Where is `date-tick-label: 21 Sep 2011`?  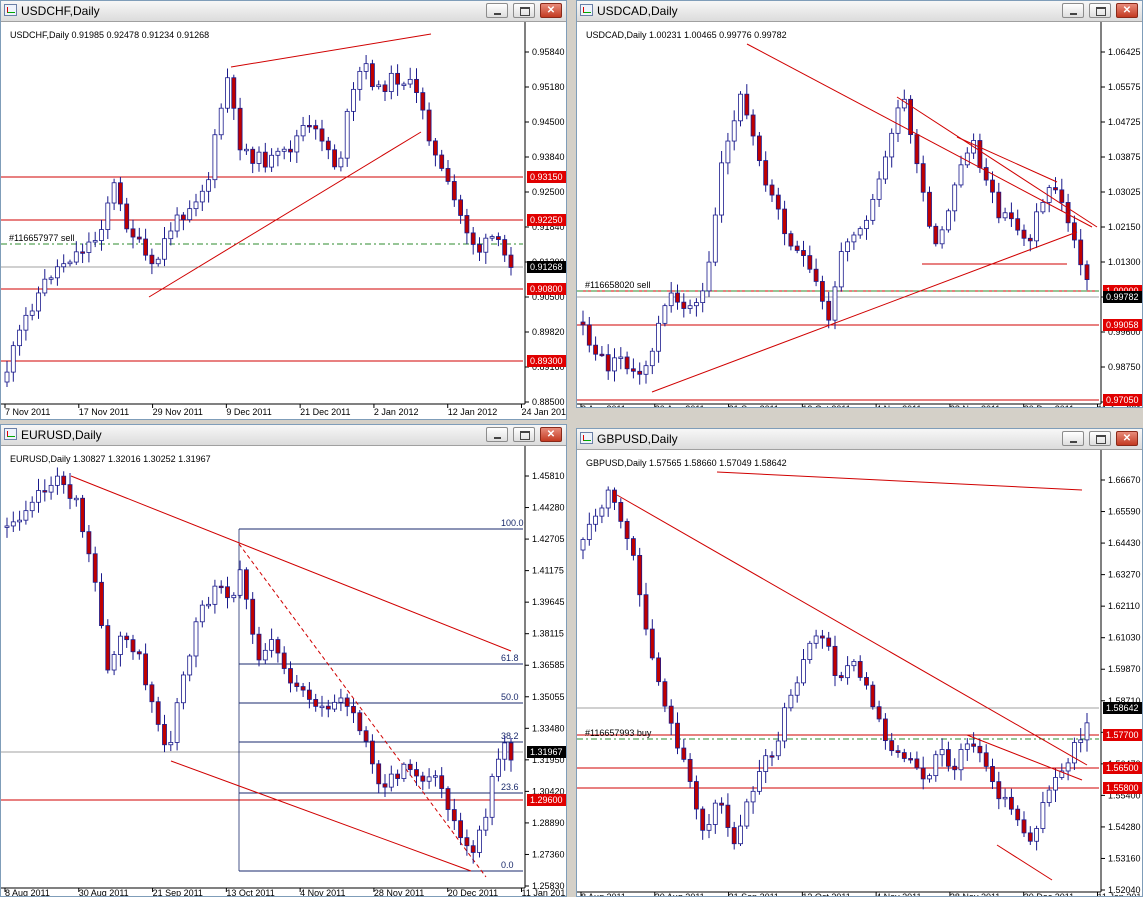
date-tick-label: 21 Sep 2011 is located at coordinates (754, 894).